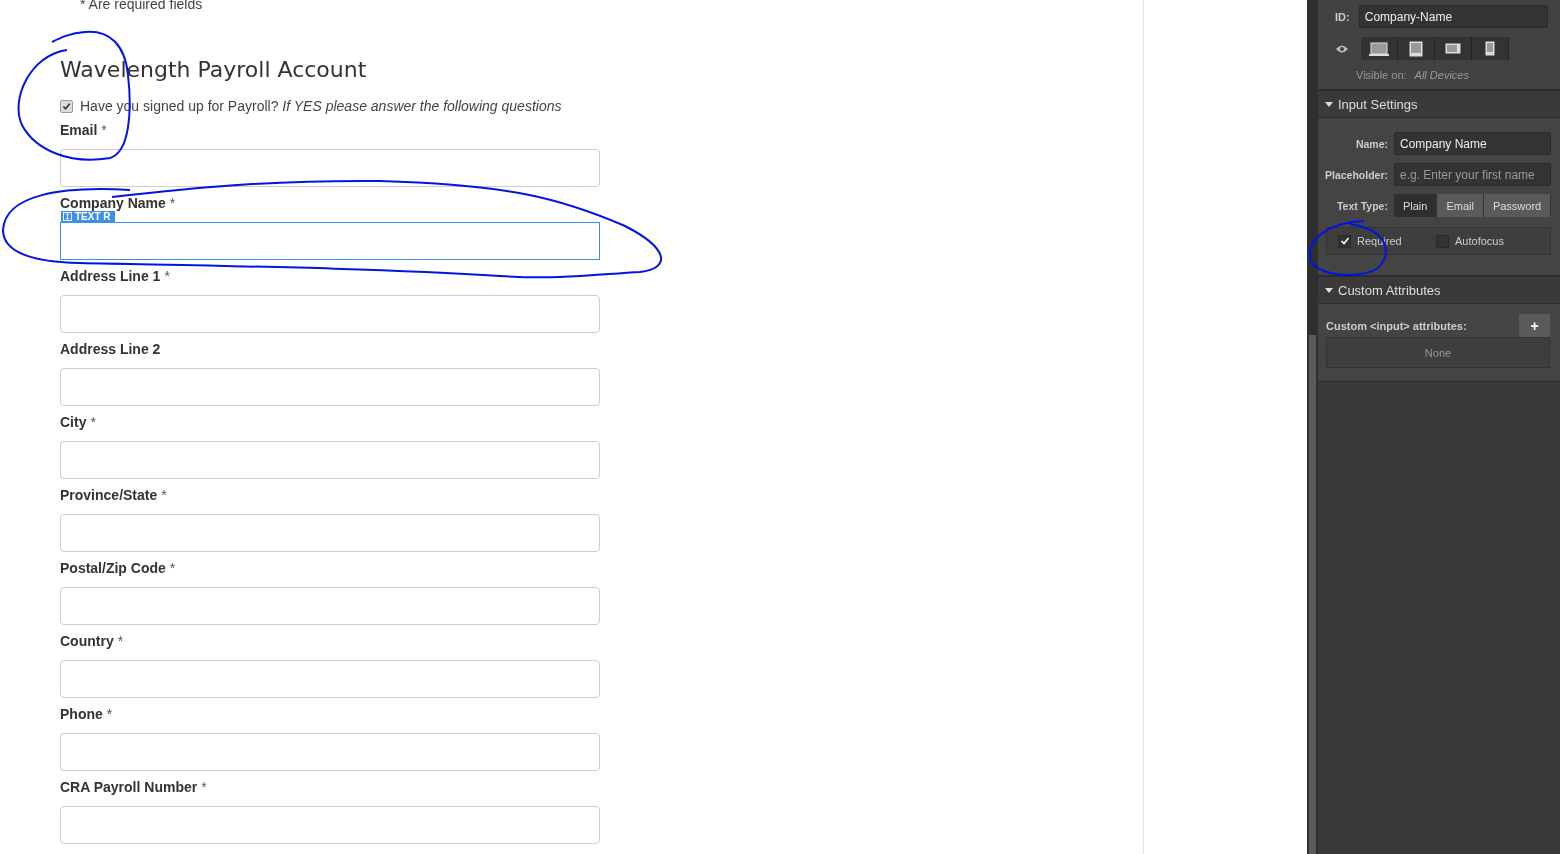 Image resolution: width=1560 pixels, height=854 pixels. I want to click on tablet-landscape-icon, so click(1453, 48).